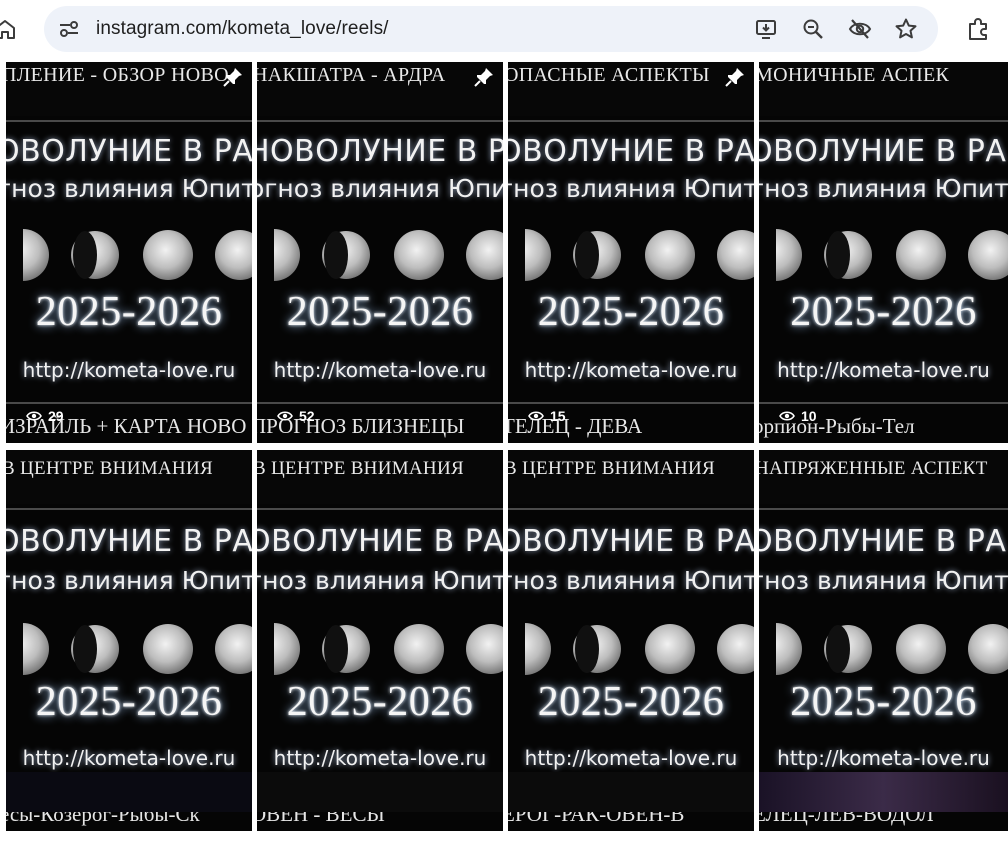 This screenshot has width=1008, height=865. Describe the element at coordinates (117, 75) in the screenshot. I see `reel-top-caption: ПЛЕНИЕ - ОБЗОР НОВО` at that location.